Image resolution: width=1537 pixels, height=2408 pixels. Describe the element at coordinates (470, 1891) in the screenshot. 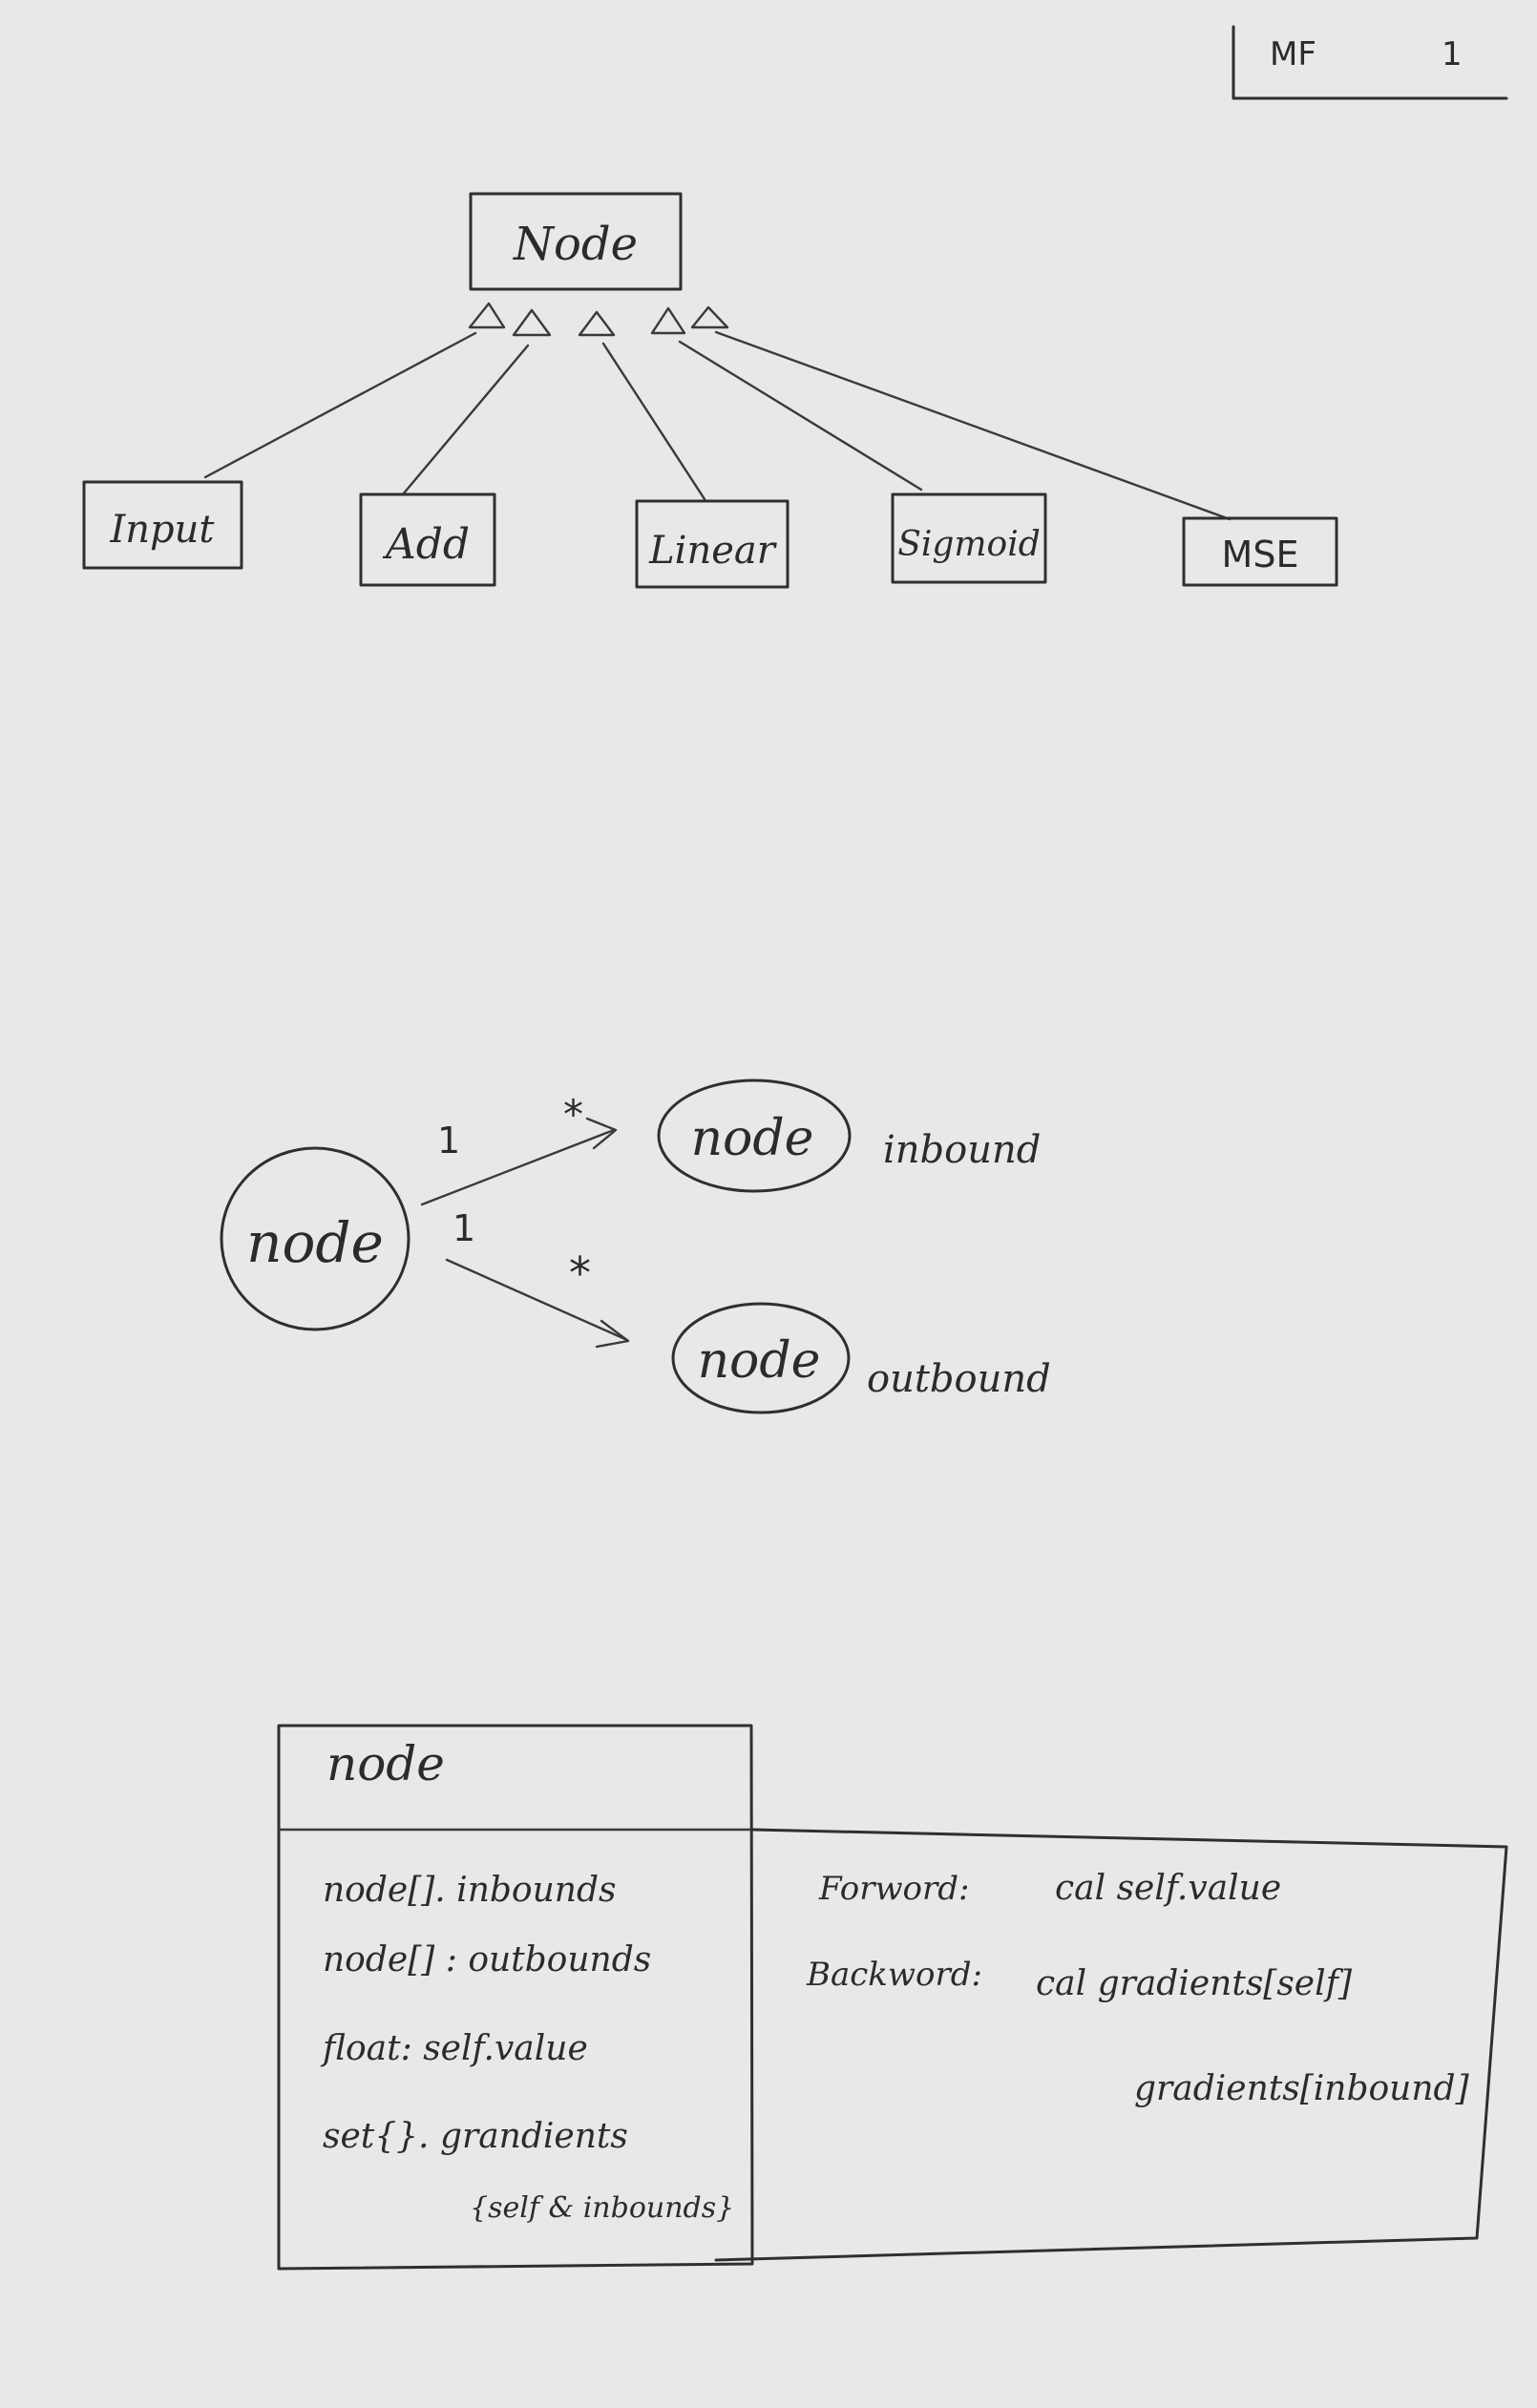

I see `attribute-inbounds: node[]. inbounds` at that location.